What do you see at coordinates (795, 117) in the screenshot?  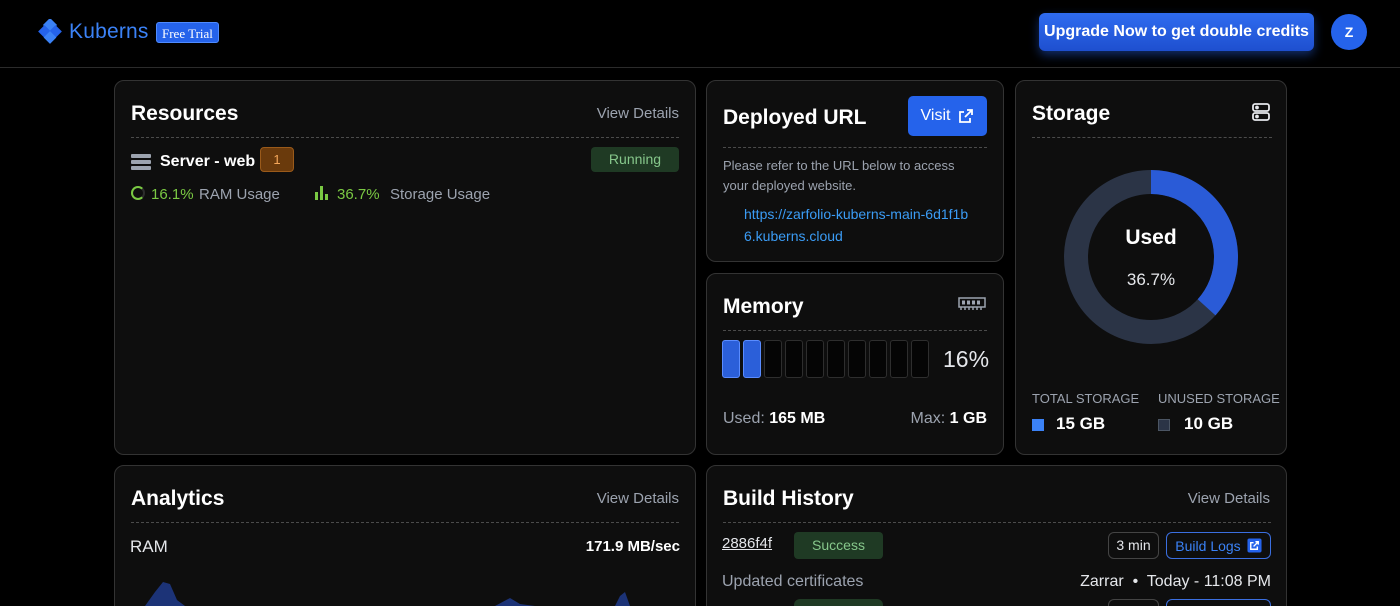 I see `deployed-title: Deployed URL` at bounding box center [795, 117].